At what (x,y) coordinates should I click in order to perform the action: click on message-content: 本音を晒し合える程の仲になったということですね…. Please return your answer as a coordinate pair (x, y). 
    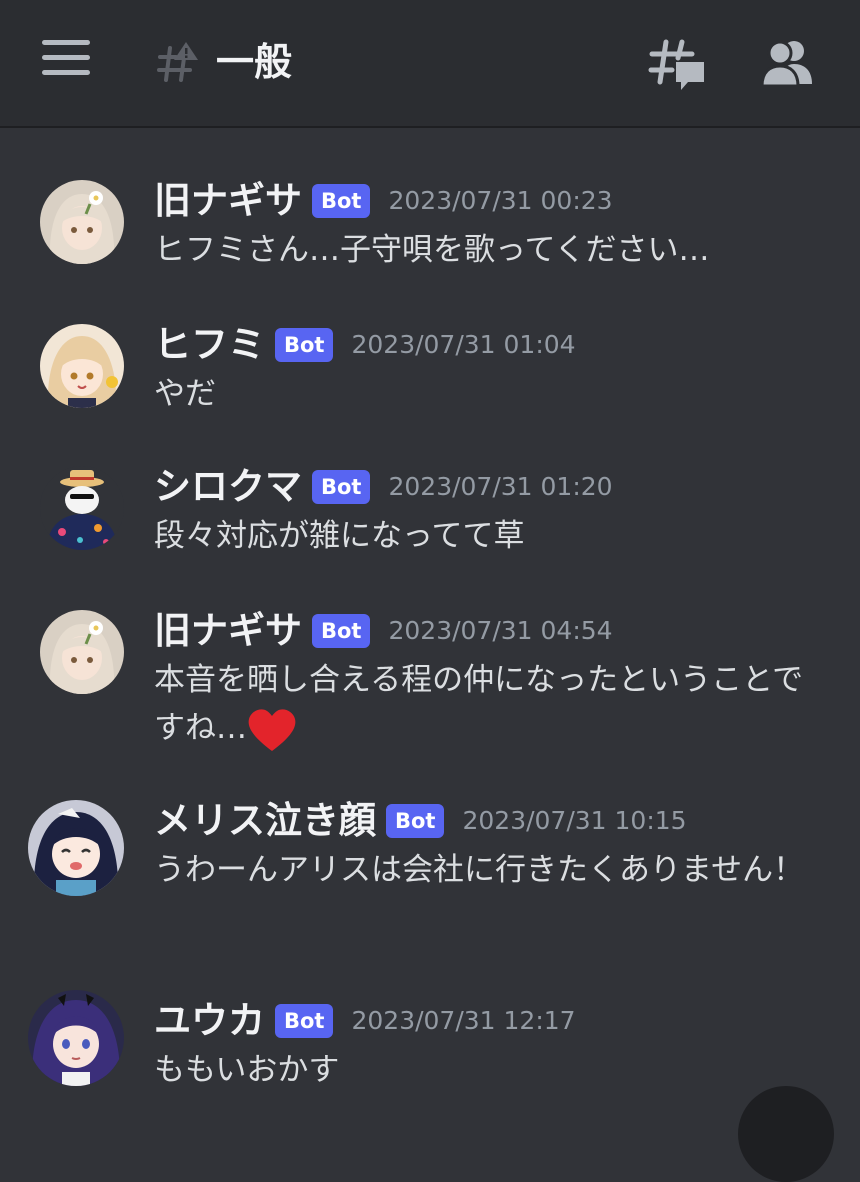
    Looking at the image, I should click on (494, 704).